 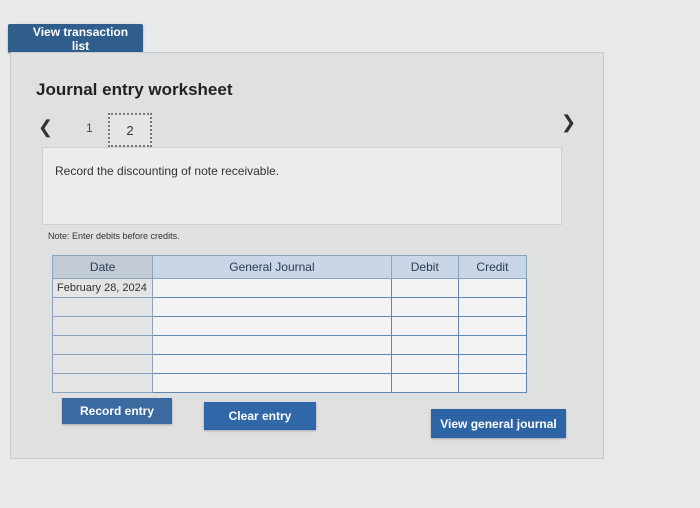 I want to click on worksheet-title: Journal entry worksheet, so click(x=134, y=89).